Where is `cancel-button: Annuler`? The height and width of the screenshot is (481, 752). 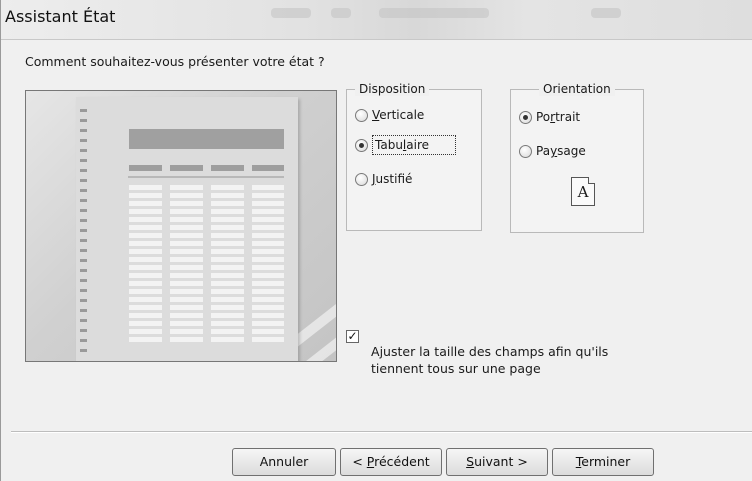 cancel-button: Annuler is located at coordinates (284, 462).